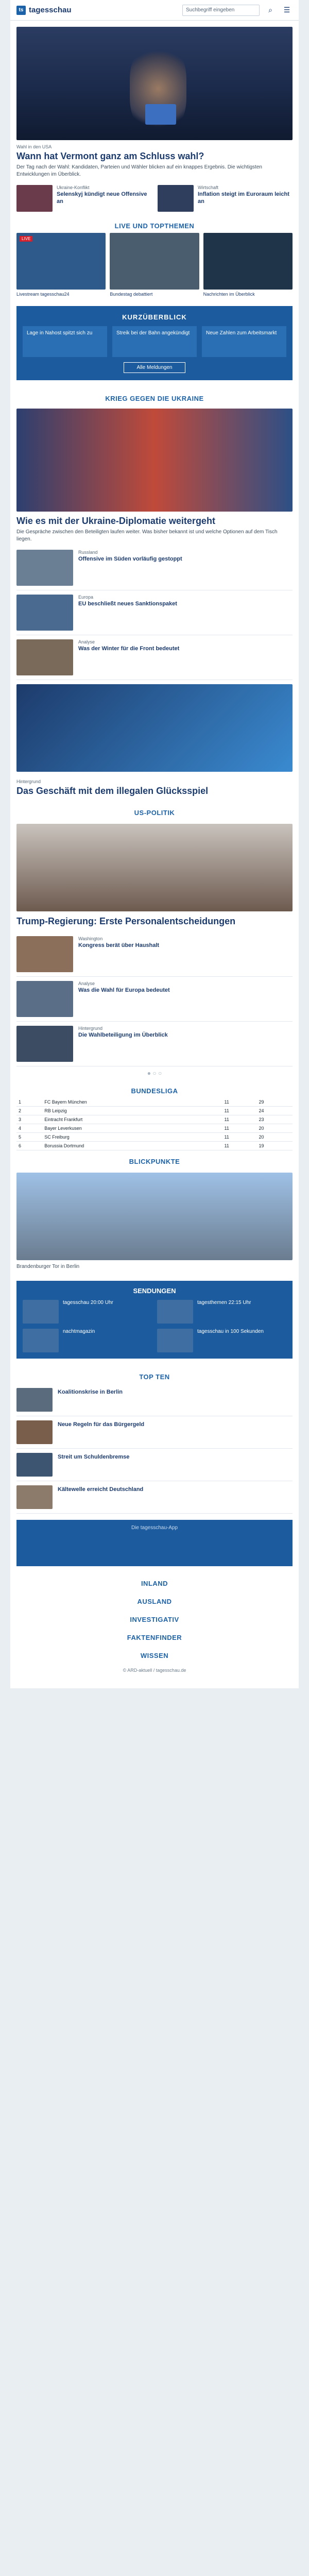 This screenshot has height=2576, width=309. Describe the element at coordinates (154, 294) in the screenshot. I see `video-caption: Bundestag debattiert` at that location.